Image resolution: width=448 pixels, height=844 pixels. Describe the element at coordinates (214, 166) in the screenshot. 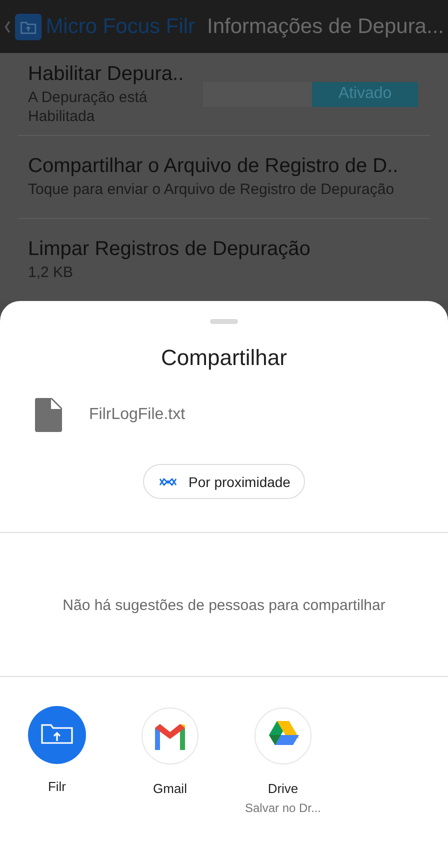

I see `setting-title: Compartilhar o Arquivo de Registro de D..` at that location.